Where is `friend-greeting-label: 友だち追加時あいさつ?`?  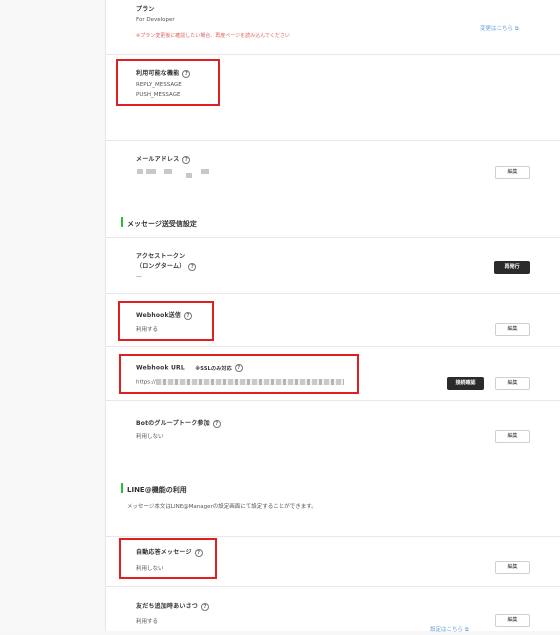 friend-greeting-label: 友だち追加時あいさつ? is located at coordinates (173, 606).